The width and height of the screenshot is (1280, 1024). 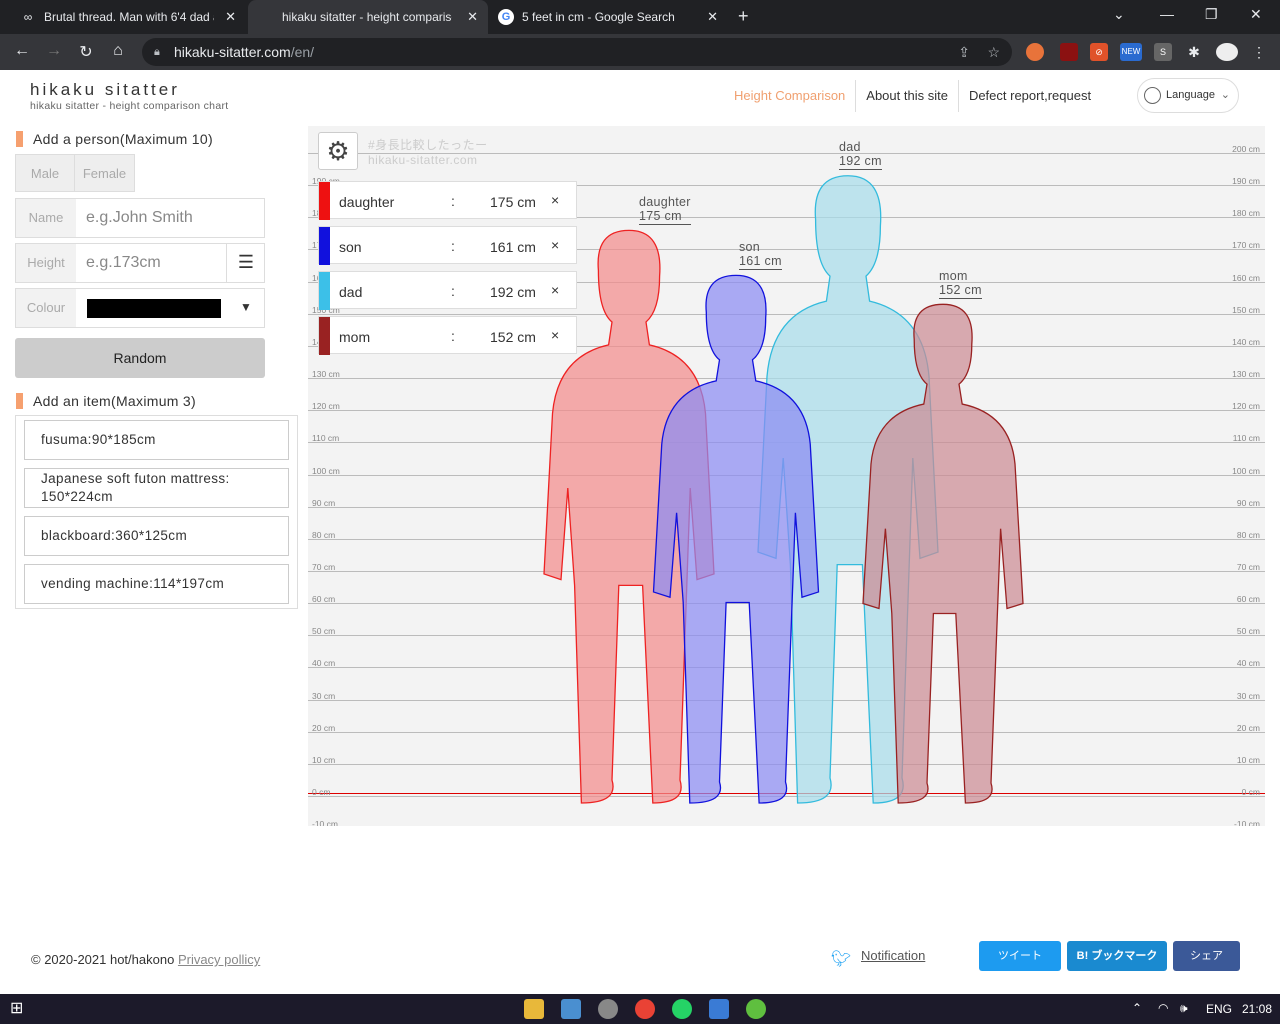 What do you see at coordinates (1211, 14) in the screenshot?
I see `restore-button: ❐` at bounding box center [1211, 14].